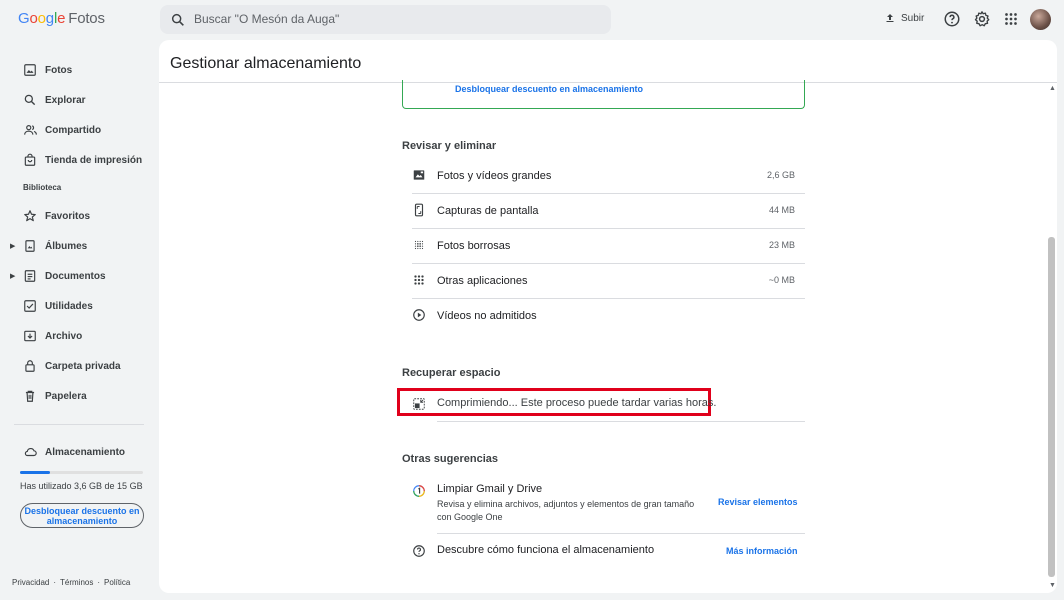 The height and width of the screenshot is (600, 1064). I want to click on photo-icon, so click(30, 70).